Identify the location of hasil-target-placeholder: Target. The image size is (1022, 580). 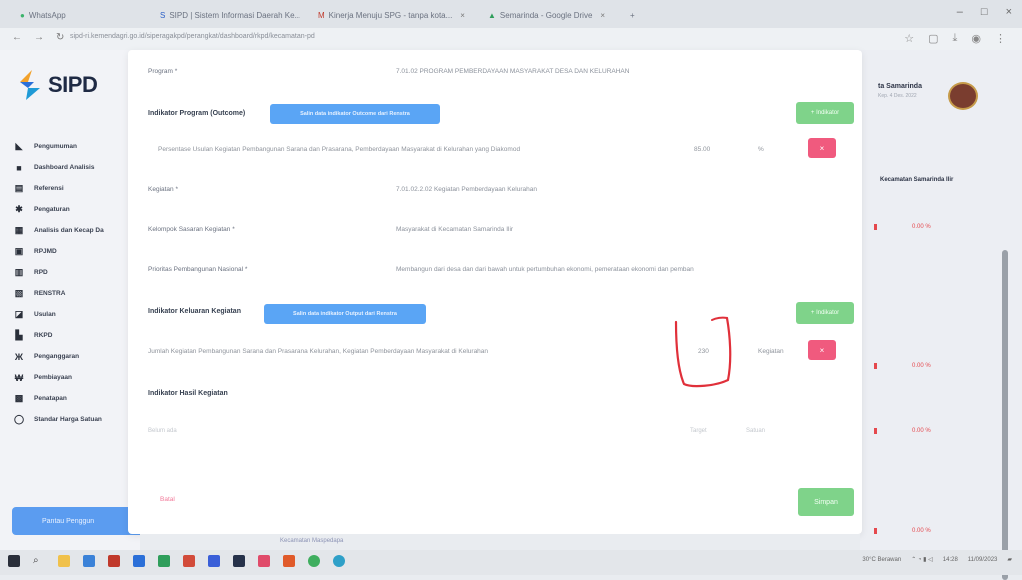
(698, 431).